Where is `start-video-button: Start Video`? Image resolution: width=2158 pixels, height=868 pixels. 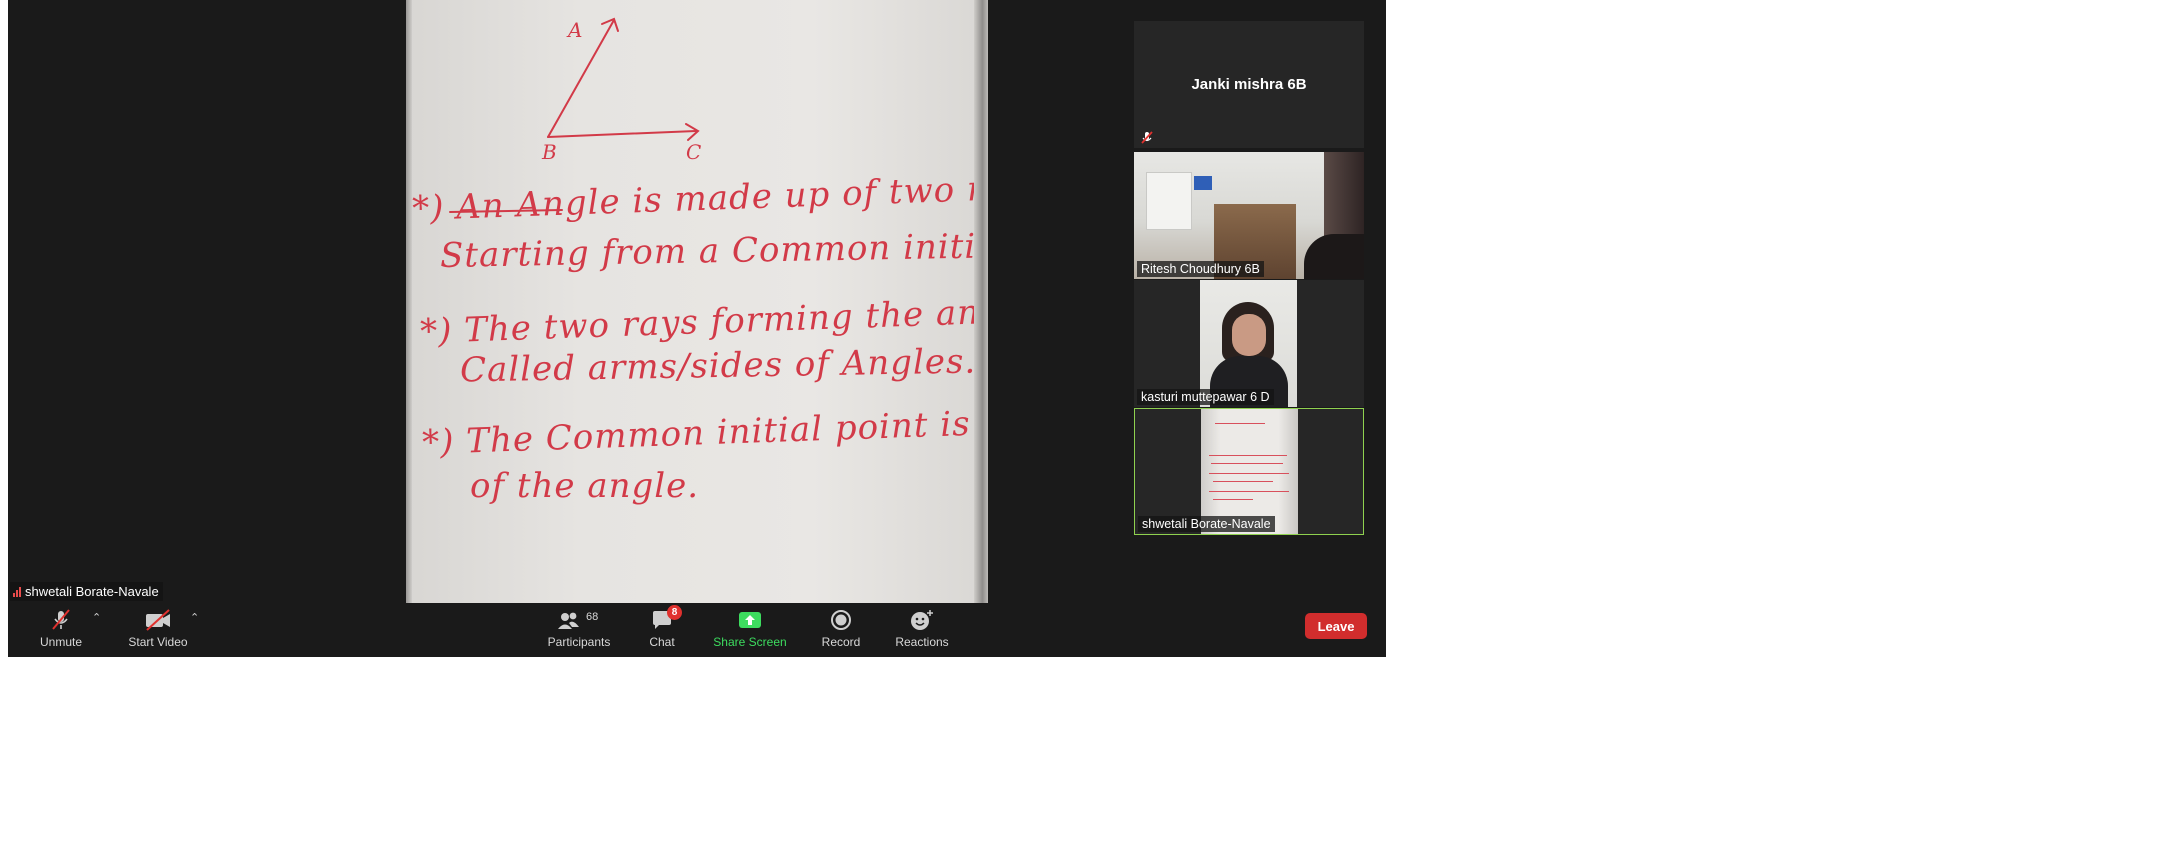
start-video-button: Start Video is located at coordinates (158, 631).